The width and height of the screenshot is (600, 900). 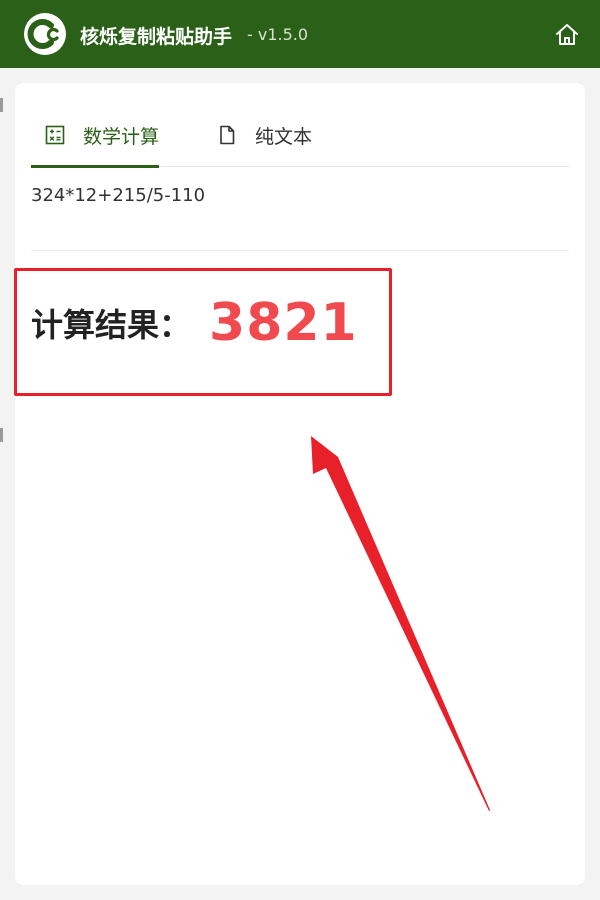 What do you see at coordinates (194, 323) in the screenshot?
I see `calculation-result: 计算结果： 3821` at bounding box center [194, 323].